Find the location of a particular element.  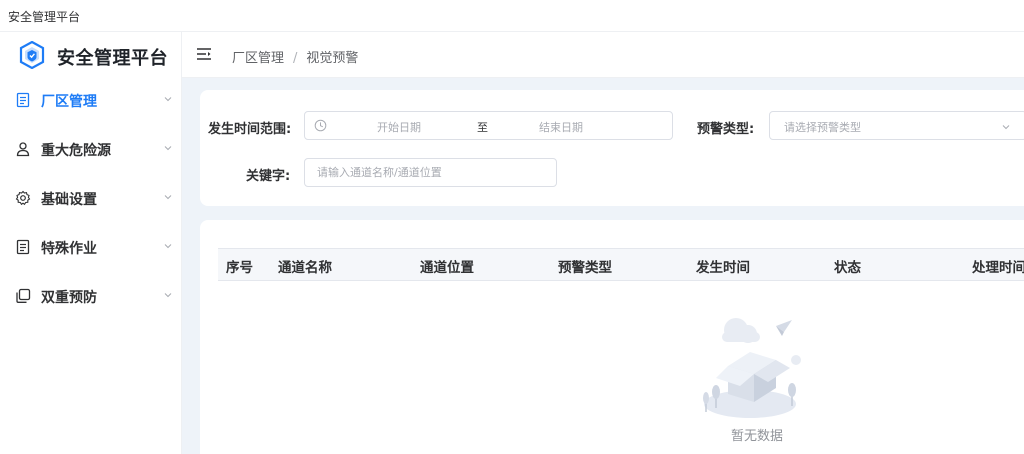

empty-state: 暂无数据 is located at coordinates (749, 379).